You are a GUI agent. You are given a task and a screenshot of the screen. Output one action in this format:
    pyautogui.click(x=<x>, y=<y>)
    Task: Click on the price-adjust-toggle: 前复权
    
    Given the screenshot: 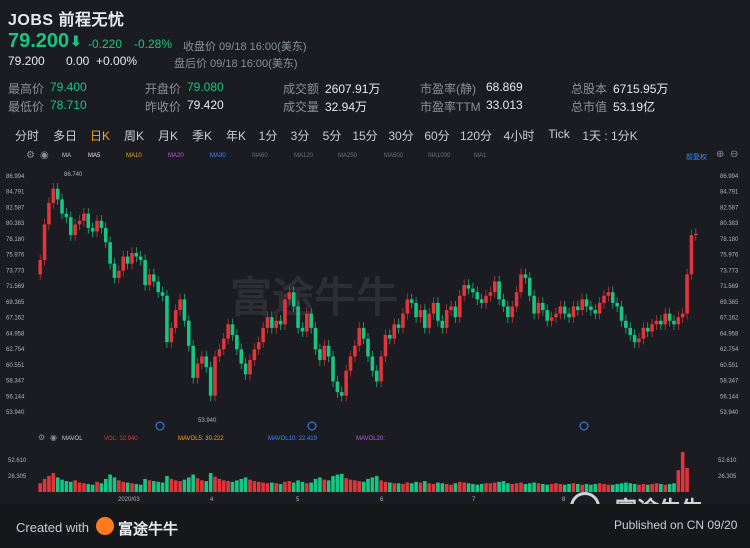 What is the action you would take?
    pyautogui.click(x=696, y=157)
    